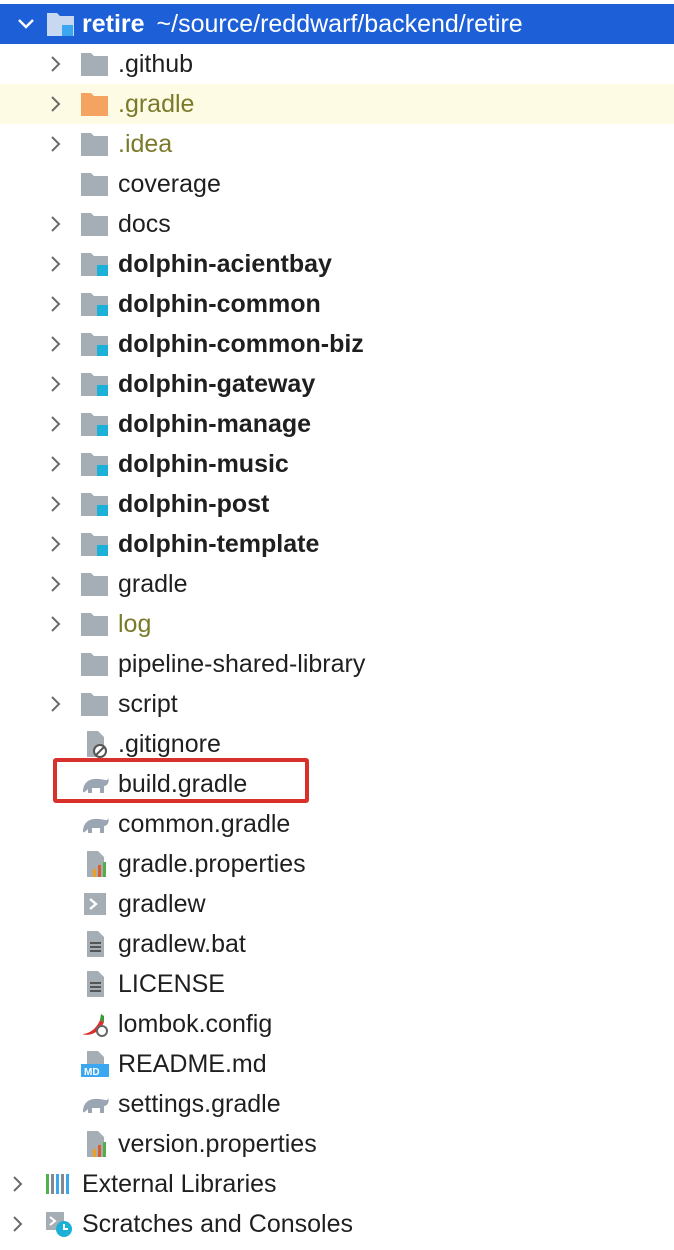 Image resolution: width=674 pixels, height=1250 pixels. Describe the element at coordinates (169, 184) in the screenshot. I see `tree-item-label: coverage` at that location.